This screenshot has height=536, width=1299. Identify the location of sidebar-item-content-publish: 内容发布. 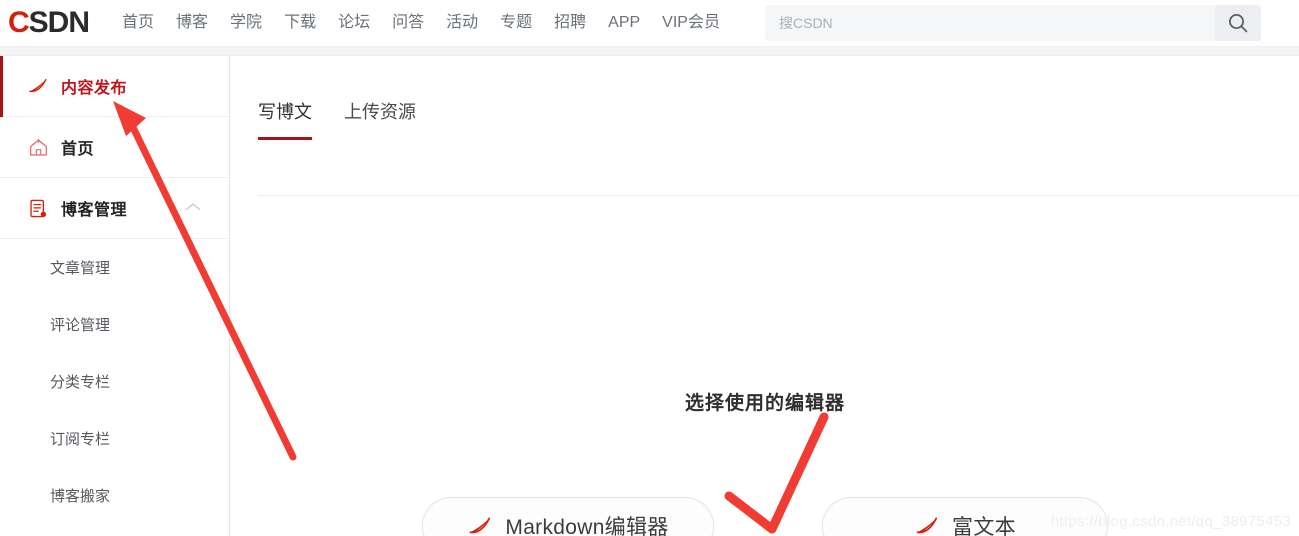
(114, 86).